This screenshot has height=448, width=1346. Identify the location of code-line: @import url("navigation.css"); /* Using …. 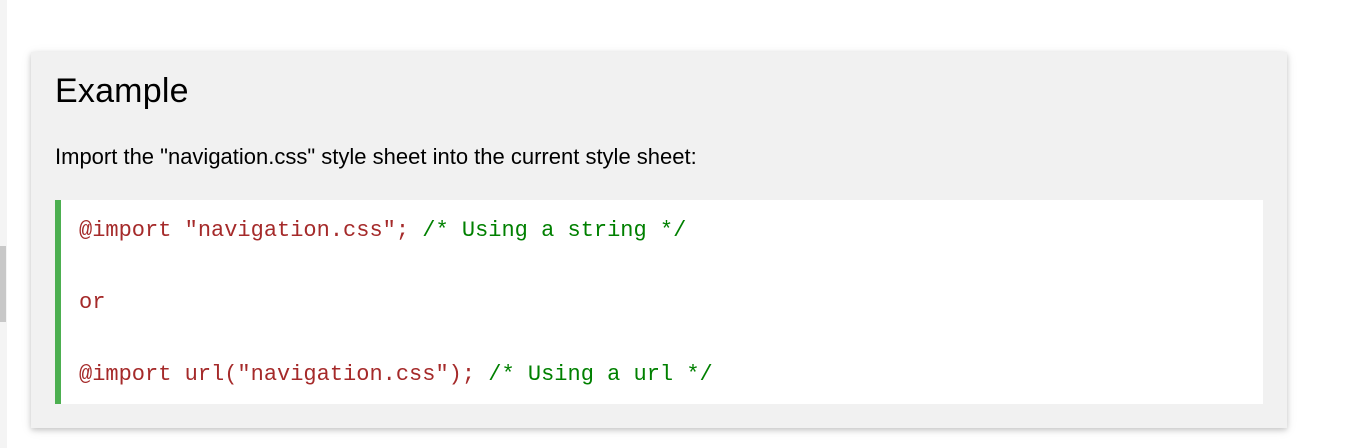
(396, 375).